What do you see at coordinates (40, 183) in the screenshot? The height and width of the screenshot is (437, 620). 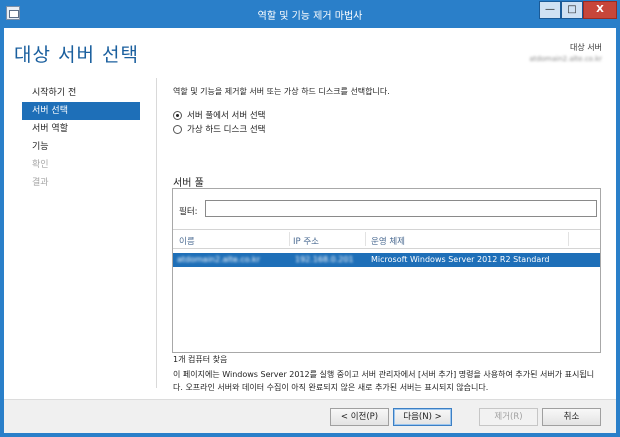 I see `nav-item-results: 결과` at bounding box center [40, 183].